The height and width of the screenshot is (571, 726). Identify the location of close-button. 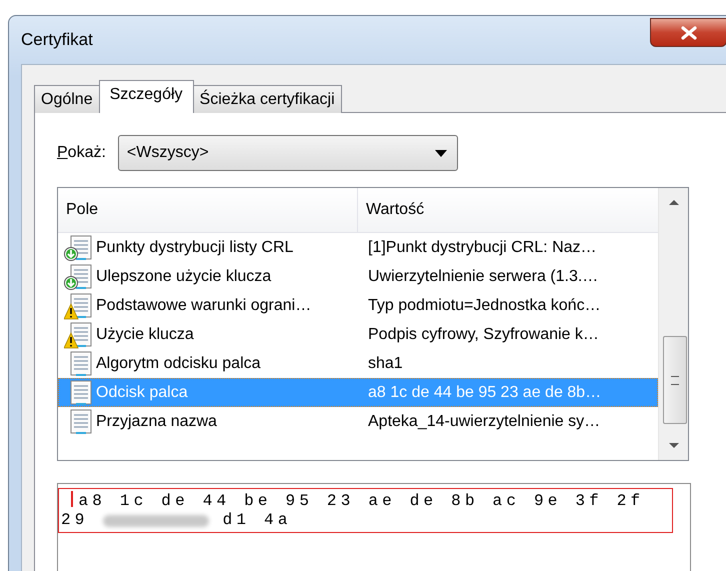
(688, 32).